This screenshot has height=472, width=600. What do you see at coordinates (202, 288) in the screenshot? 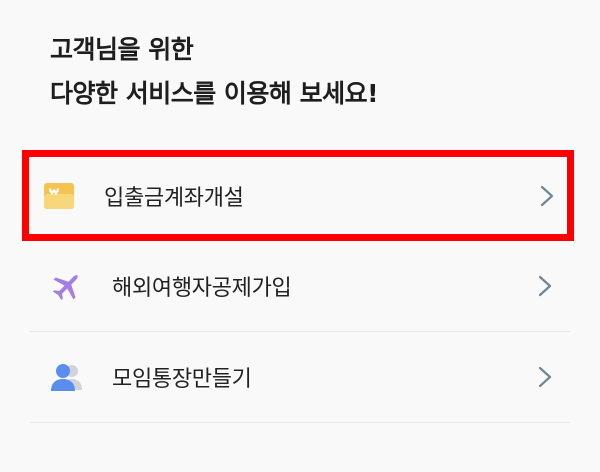
I see `service-item-label: 해외여행자공제가입` at bounding box center [202, 288].